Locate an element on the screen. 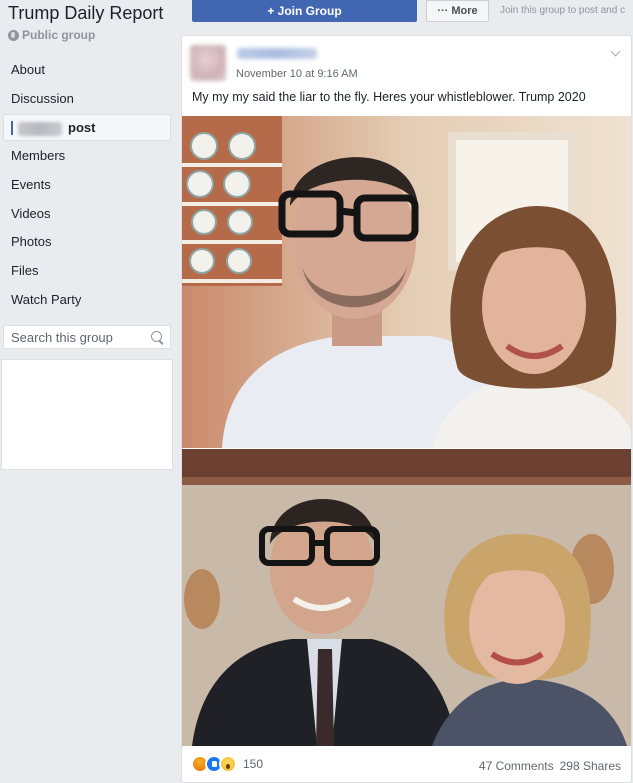  sidebar-item-events: Events is located at coordinates (87, 185).